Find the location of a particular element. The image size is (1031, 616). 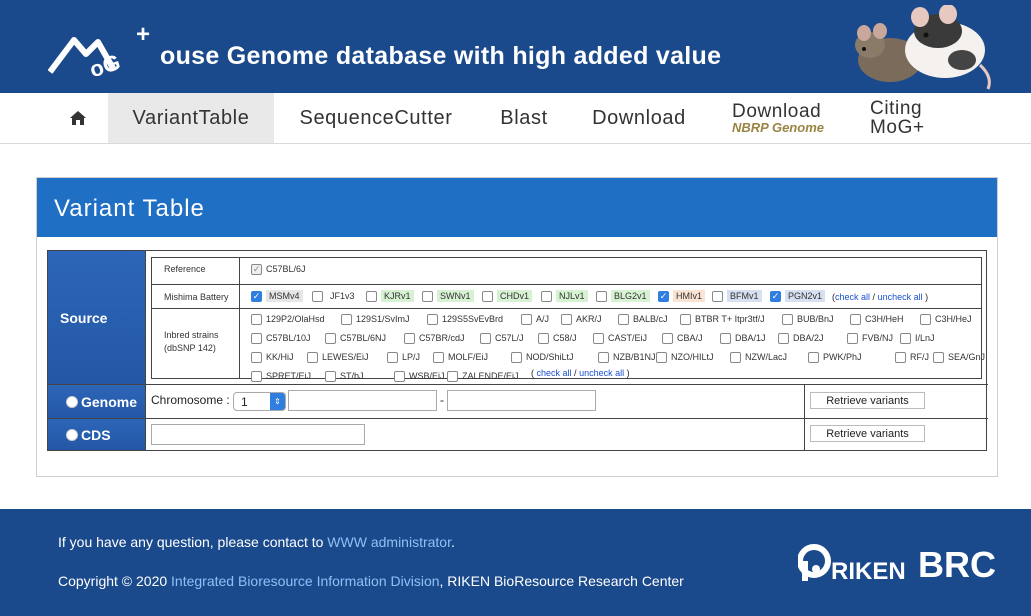

inbred-strain-checkbox: CAST/EiJ is located at coordinates (620, 338).